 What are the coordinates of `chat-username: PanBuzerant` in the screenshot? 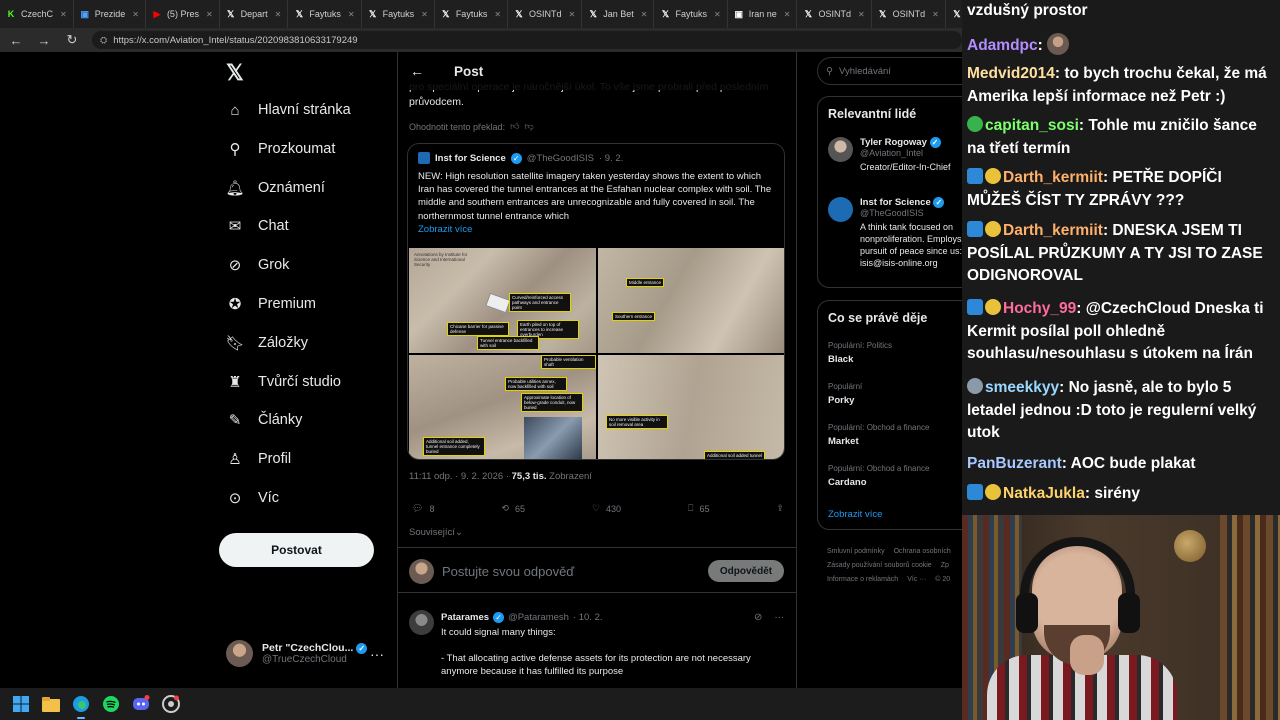 It's located at (1014, 463).